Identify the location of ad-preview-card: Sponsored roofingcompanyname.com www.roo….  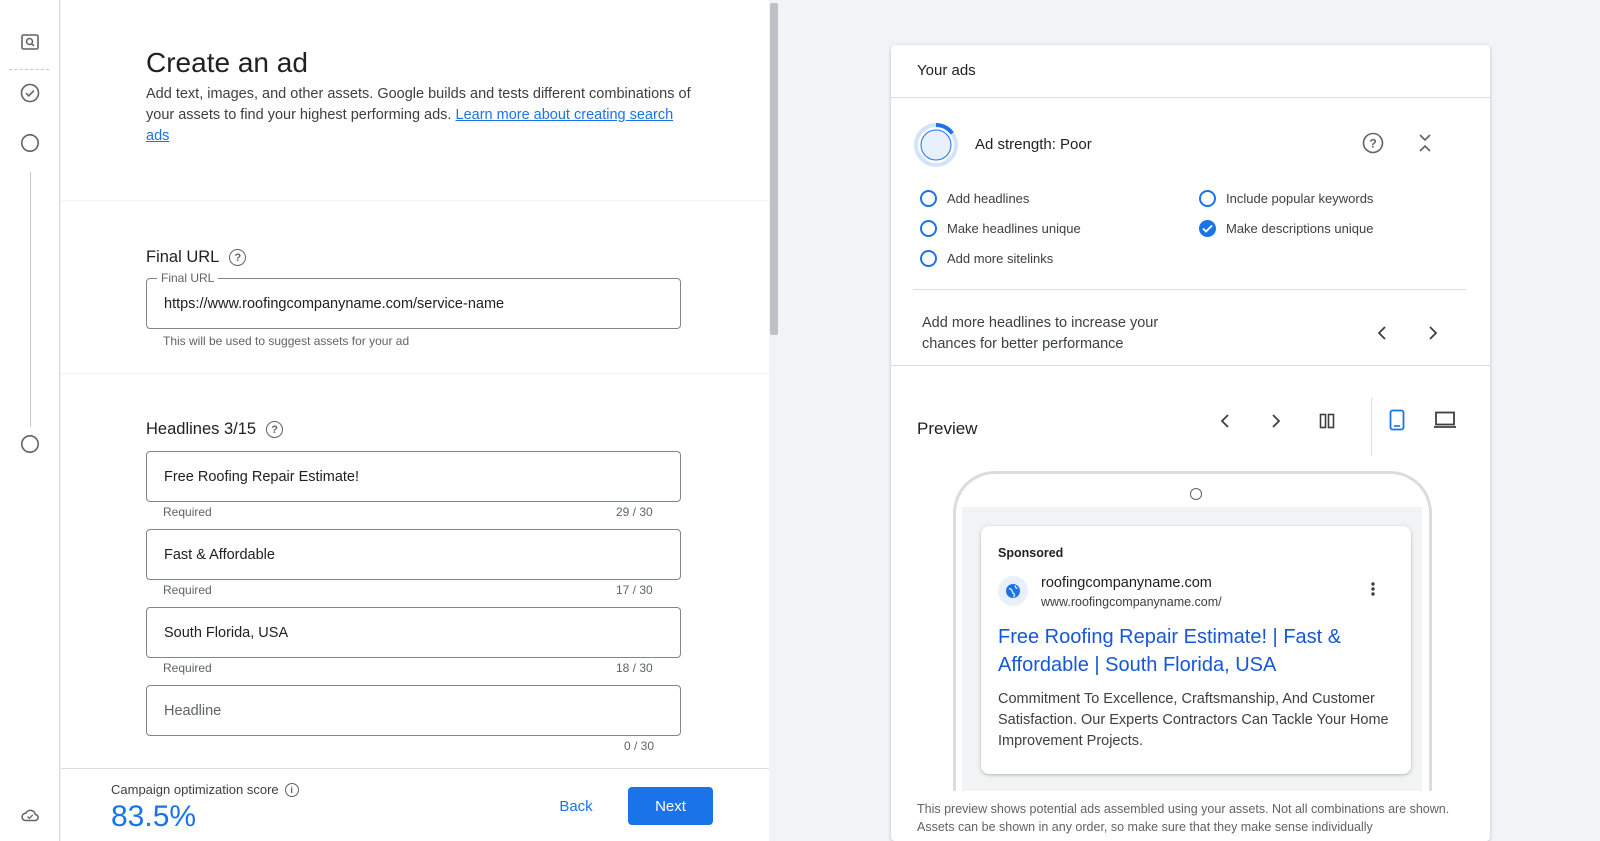
(1196, 650).